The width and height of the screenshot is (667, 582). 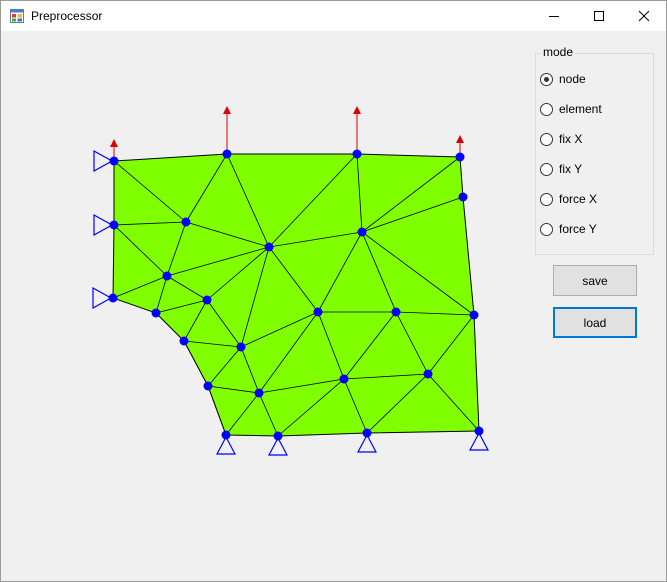 I want to click on minimize-btn, so click(x=554, y=16).